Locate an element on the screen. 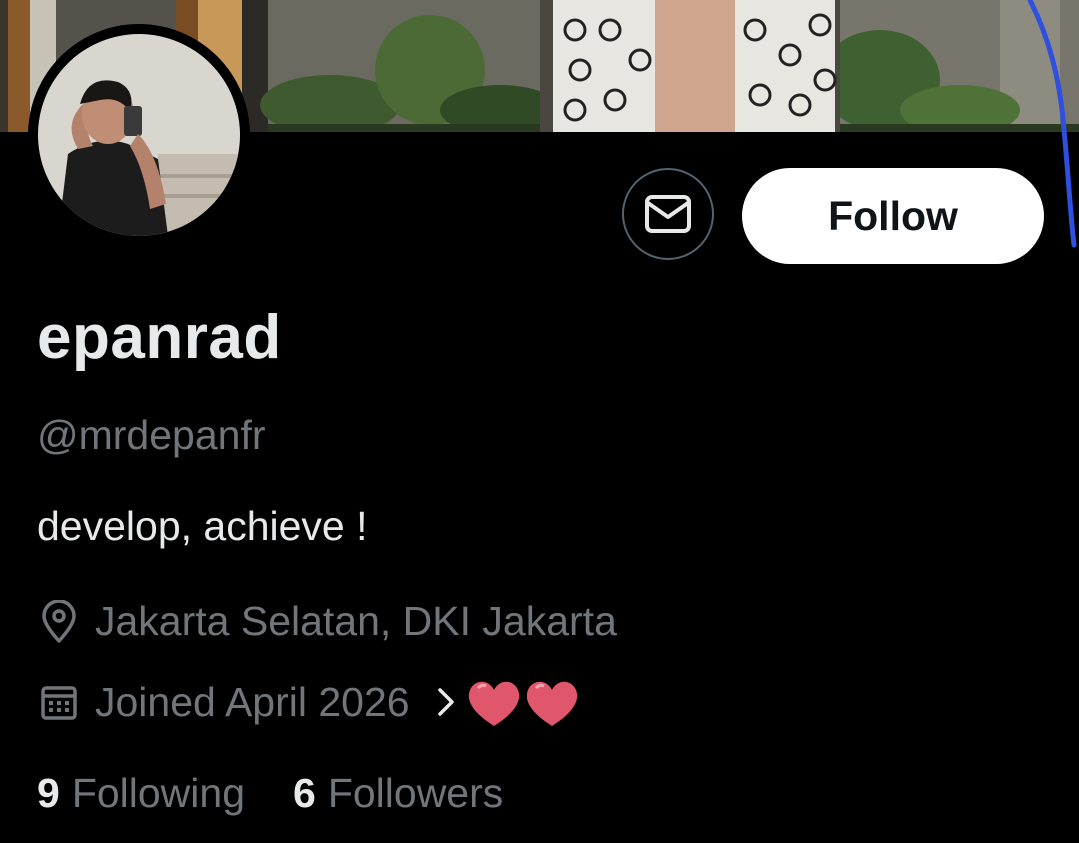 This screenshot has height=843, width=1079. profile-location: Jakarta Selatan, DKI Jakarta is located at coordinates (327, 621).